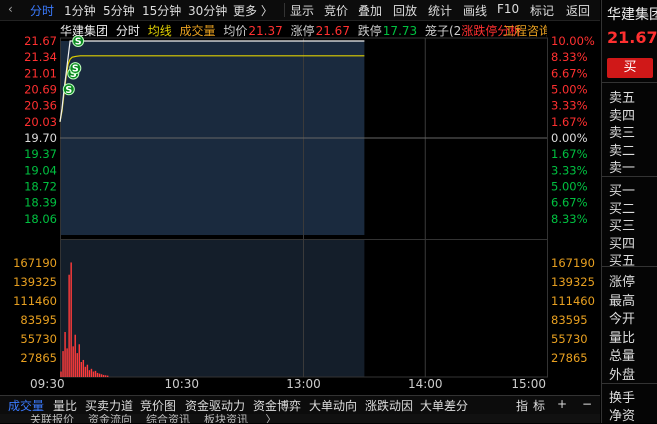  Describe the element at coordinates (40, 106) in the screenshot. I see `price-tick-label: 20.36` at that location.